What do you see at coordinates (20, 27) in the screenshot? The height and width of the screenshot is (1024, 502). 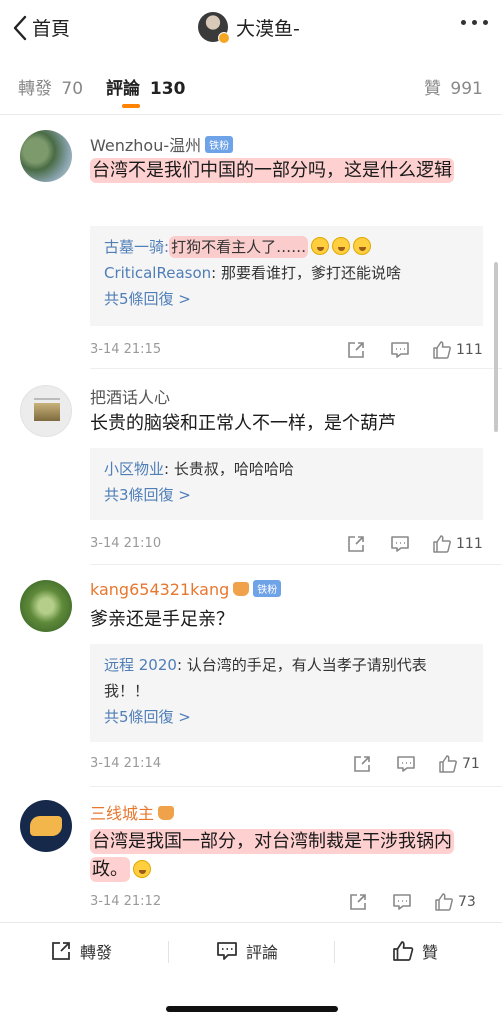 I see `back-chevron-icon` at bounding box center [20, 27].